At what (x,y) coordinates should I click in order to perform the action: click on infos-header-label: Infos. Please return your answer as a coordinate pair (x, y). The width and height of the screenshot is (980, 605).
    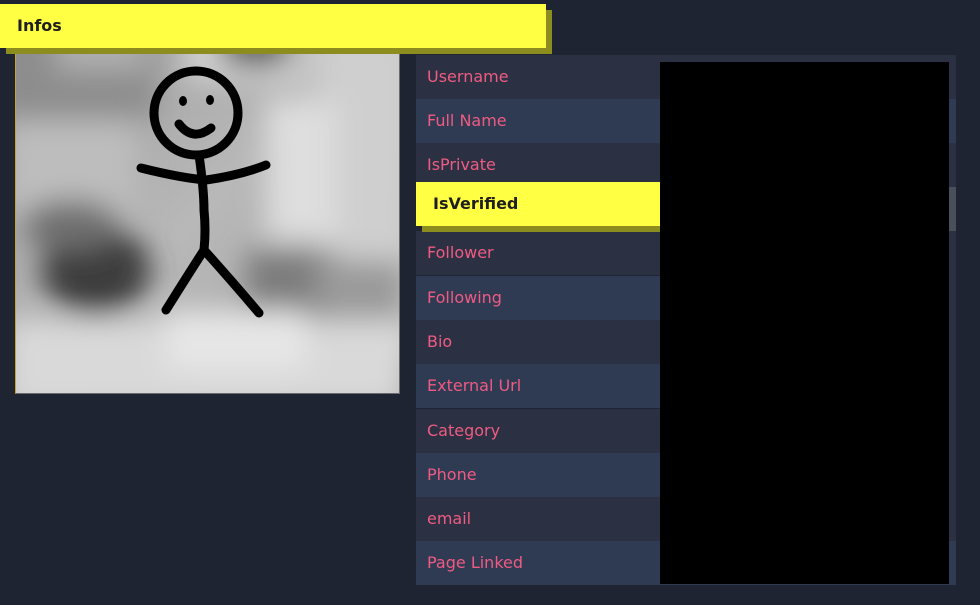
    Looking at the image, I should click on (39, 25).